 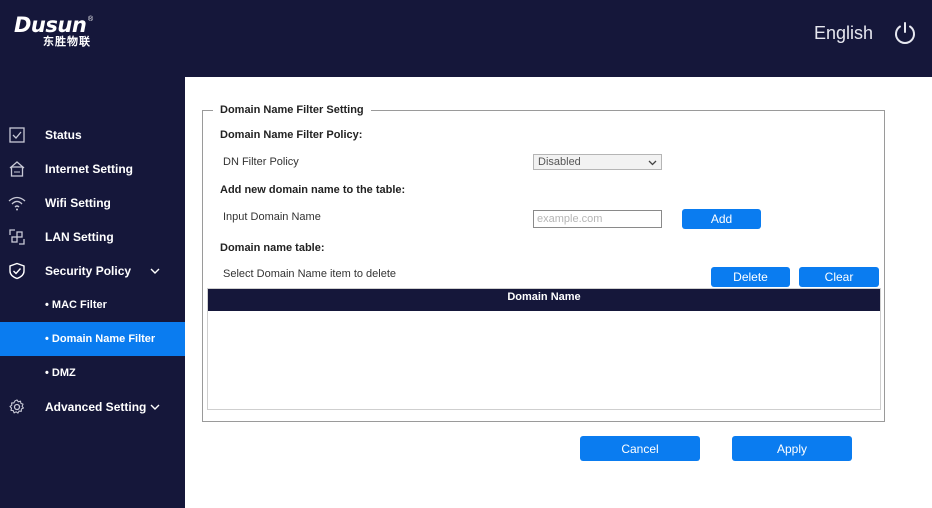 What do you see at coordinates (597, 162) in the screenshot?
I see `dn-filter-policy-select: Disabled` at bounding box center [597, 162].